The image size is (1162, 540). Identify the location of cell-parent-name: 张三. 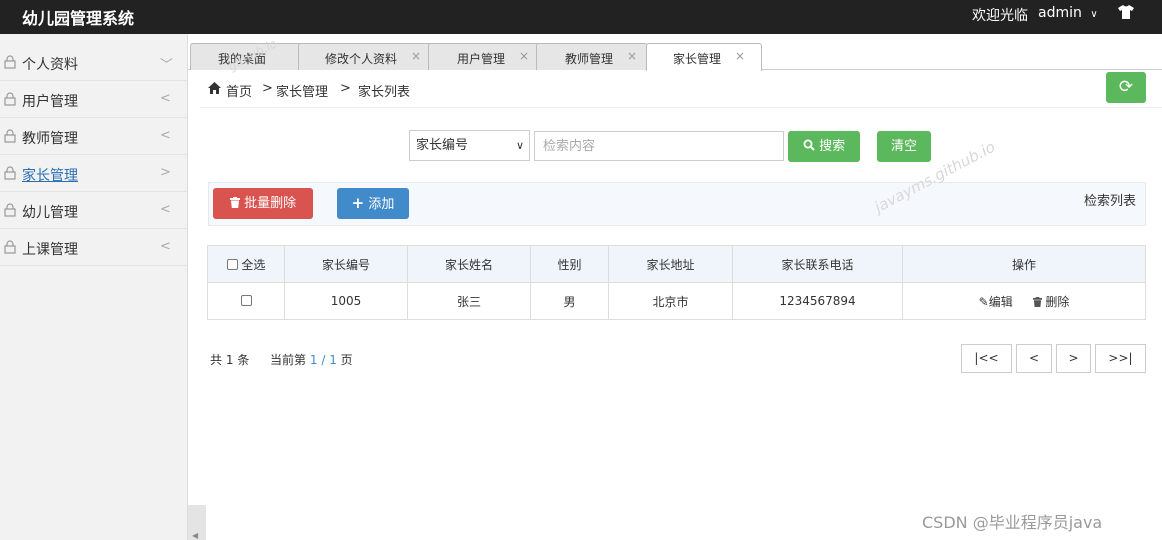
(469, 301).